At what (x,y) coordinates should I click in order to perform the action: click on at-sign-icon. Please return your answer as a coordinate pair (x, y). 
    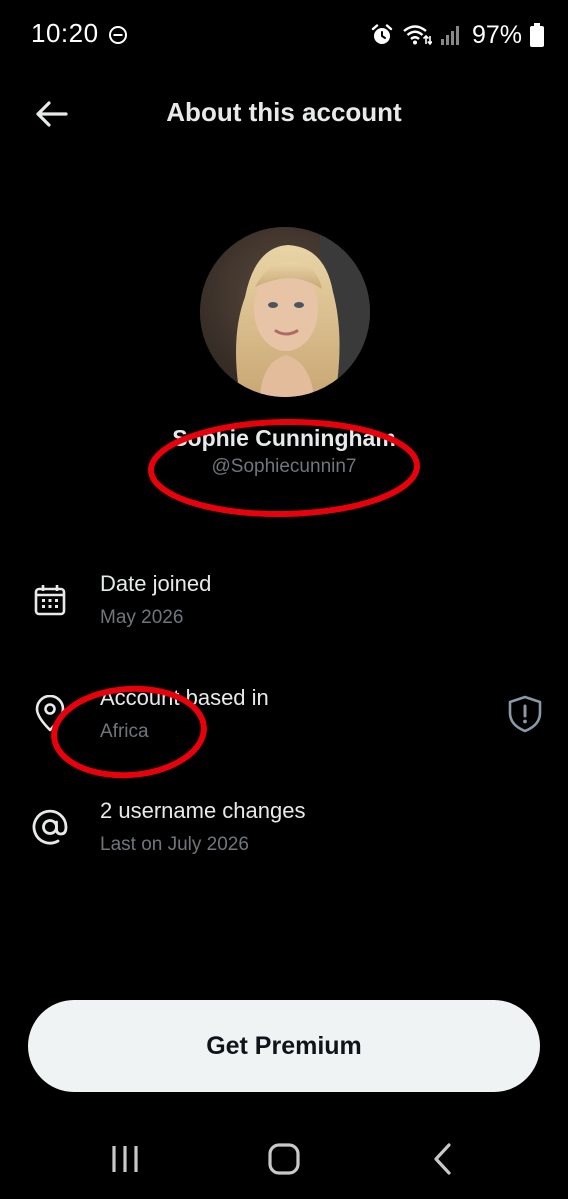
    Looking at the image, I should click on (50, 827).